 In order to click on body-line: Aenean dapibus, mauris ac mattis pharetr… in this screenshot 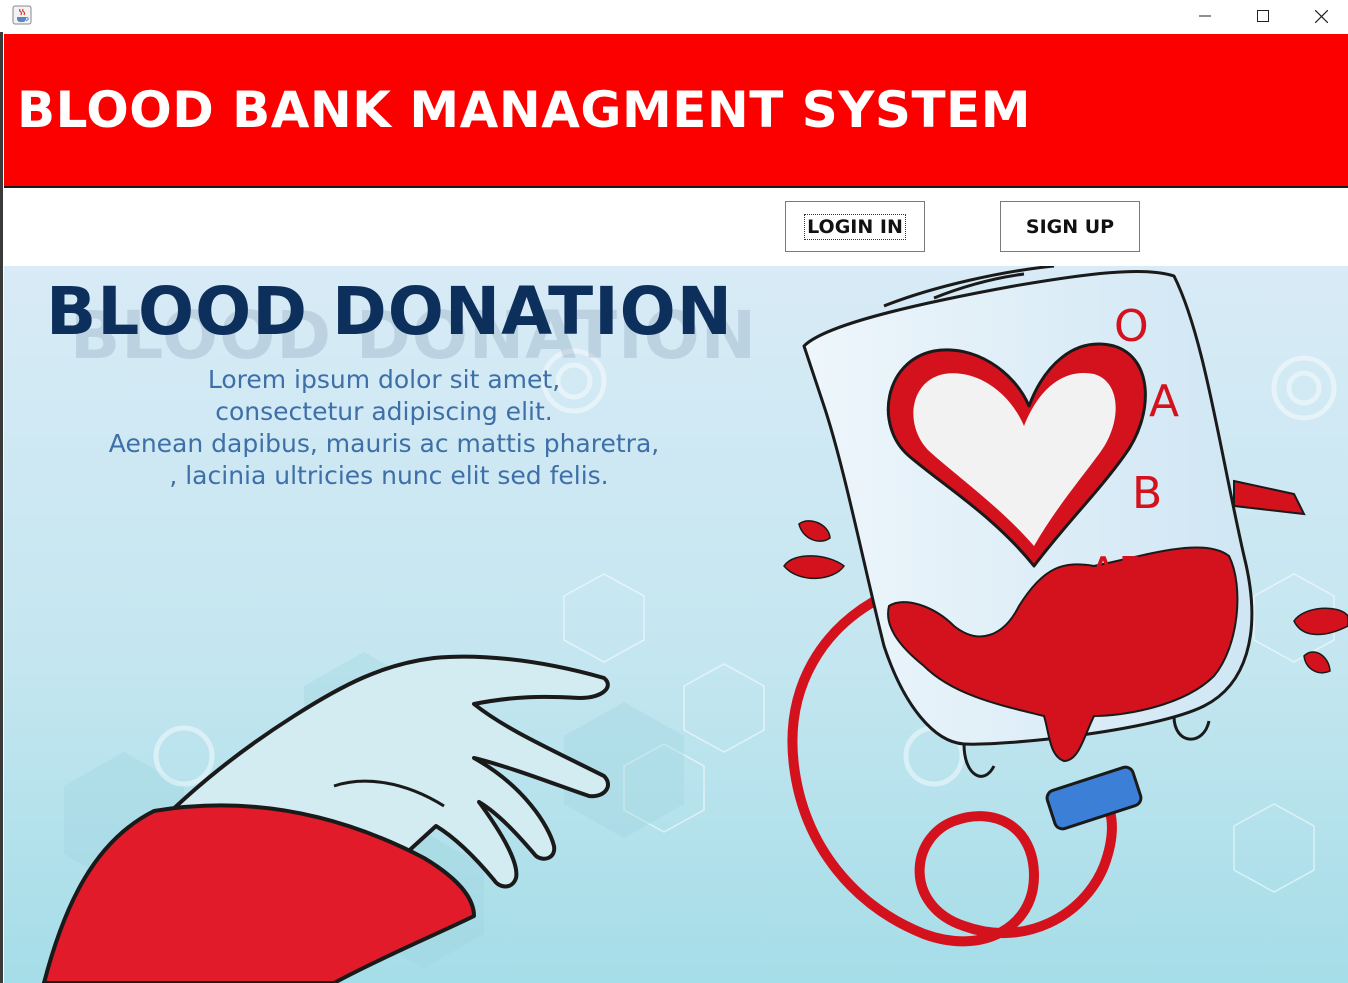, I will do `click(384, 443)`.